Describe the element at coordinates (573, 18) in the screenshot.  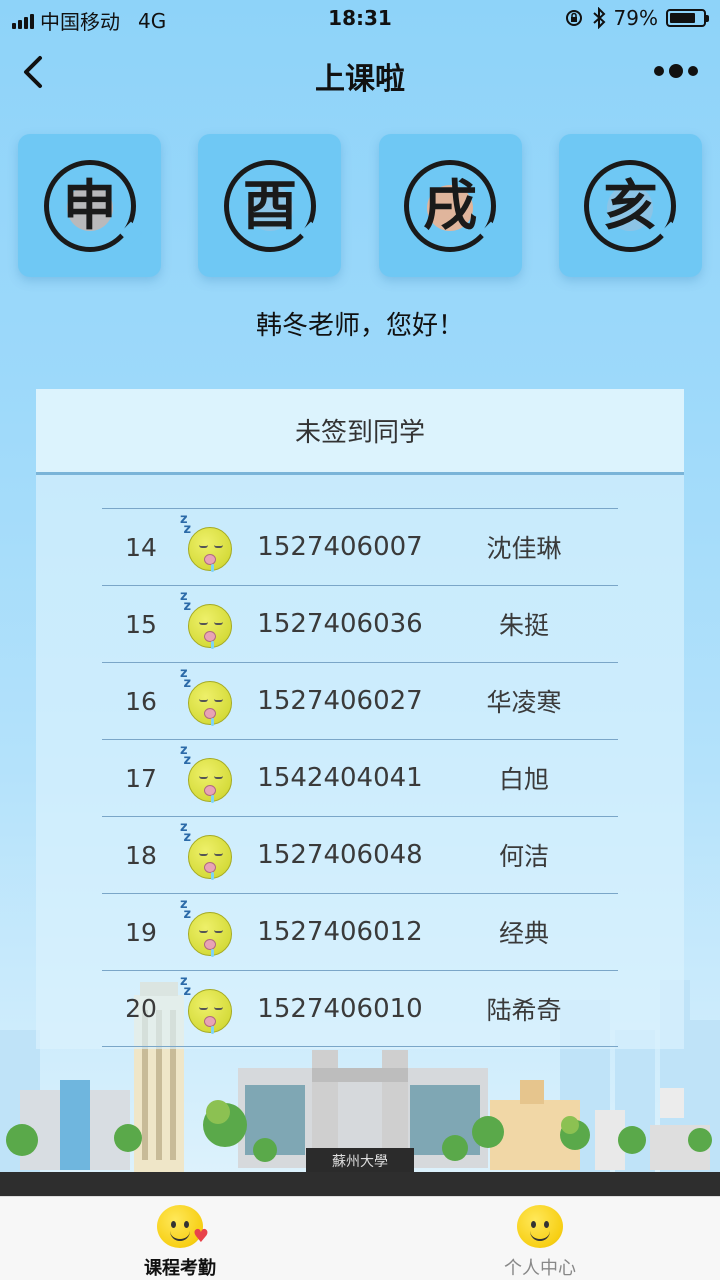
I see `orientation-lock-icon` at that location.